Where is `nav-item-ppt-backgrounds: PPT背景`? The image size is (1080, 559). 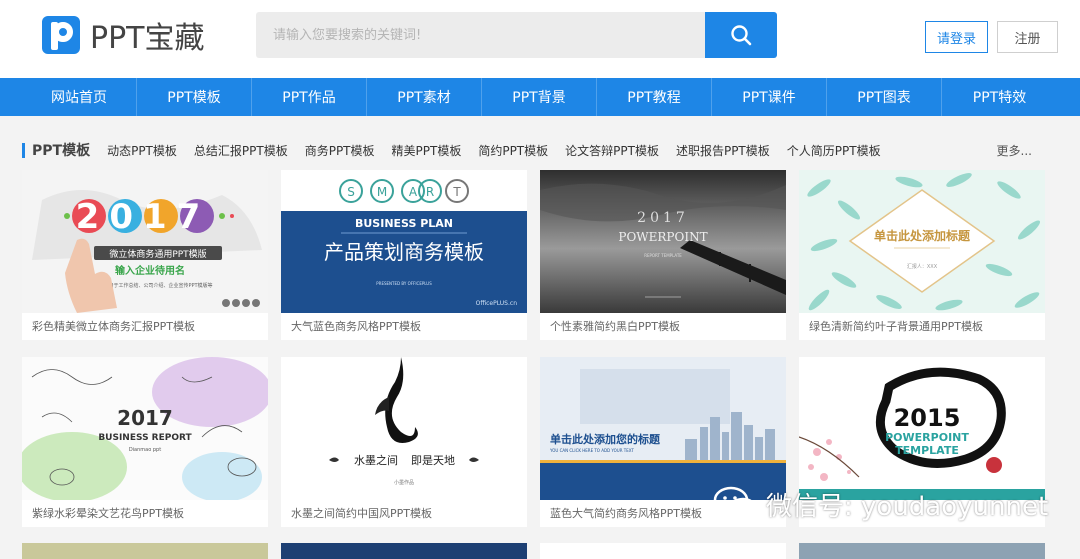
nav-item-ppt-backgrounds: PPT背景 is located at coordinates (539, 97).